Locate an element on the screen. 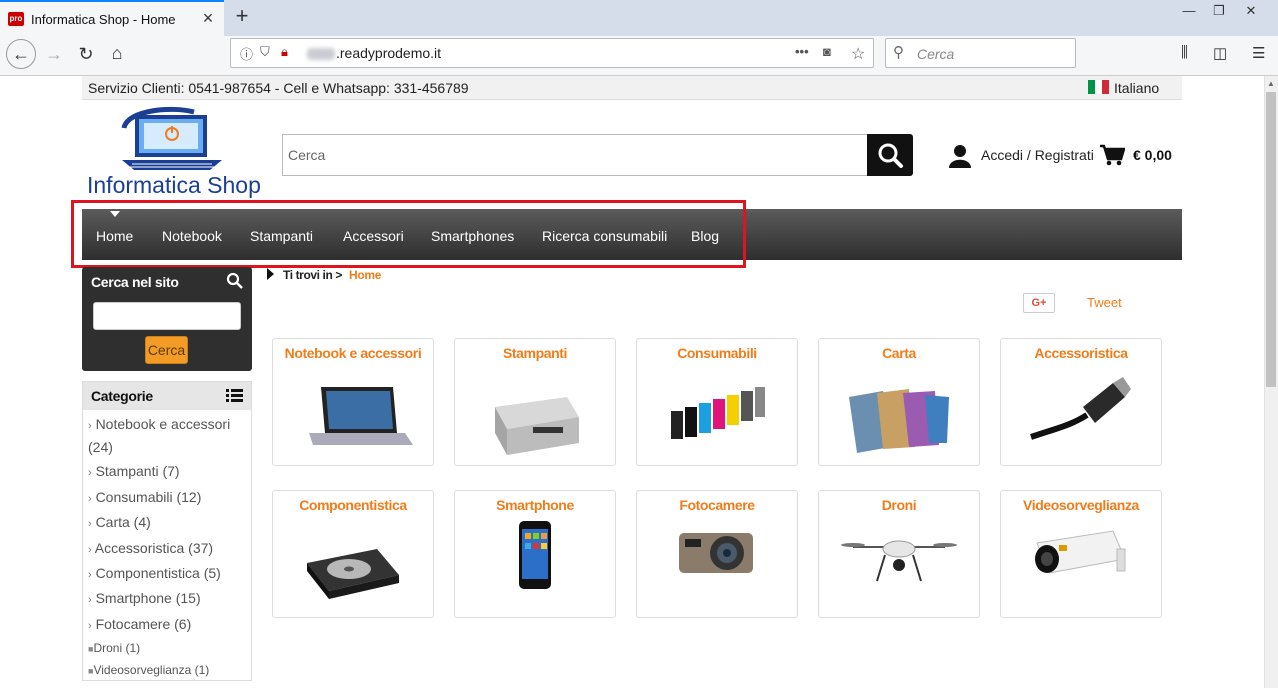 Image resolution: width=1278 pixels, height=688 pixels. card-title: Componentistica is located at coordinates (353, 505).